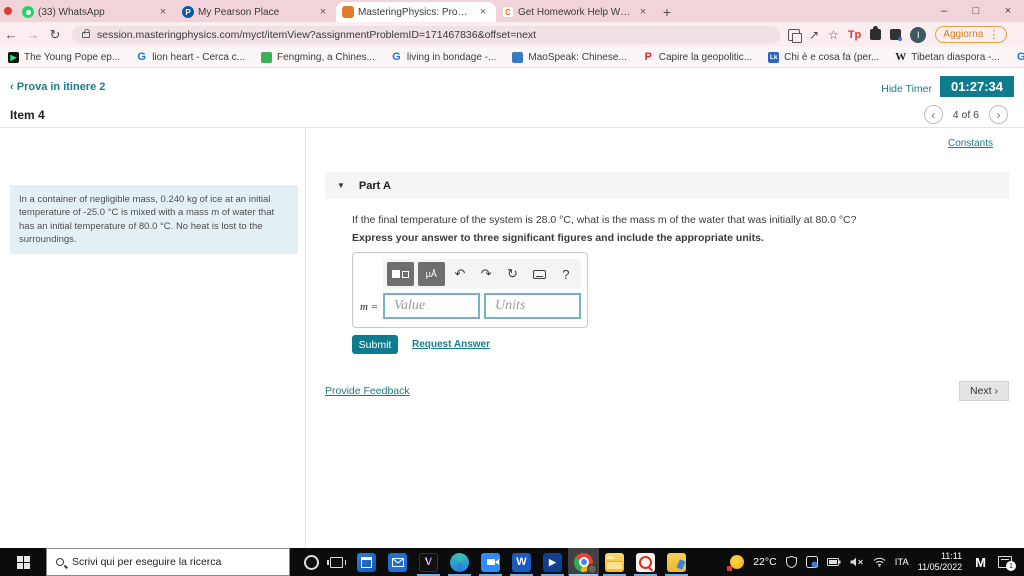  Describe the element at coordinates (944, 11) in the screenshot. I see `minimize-button: –` at that location.